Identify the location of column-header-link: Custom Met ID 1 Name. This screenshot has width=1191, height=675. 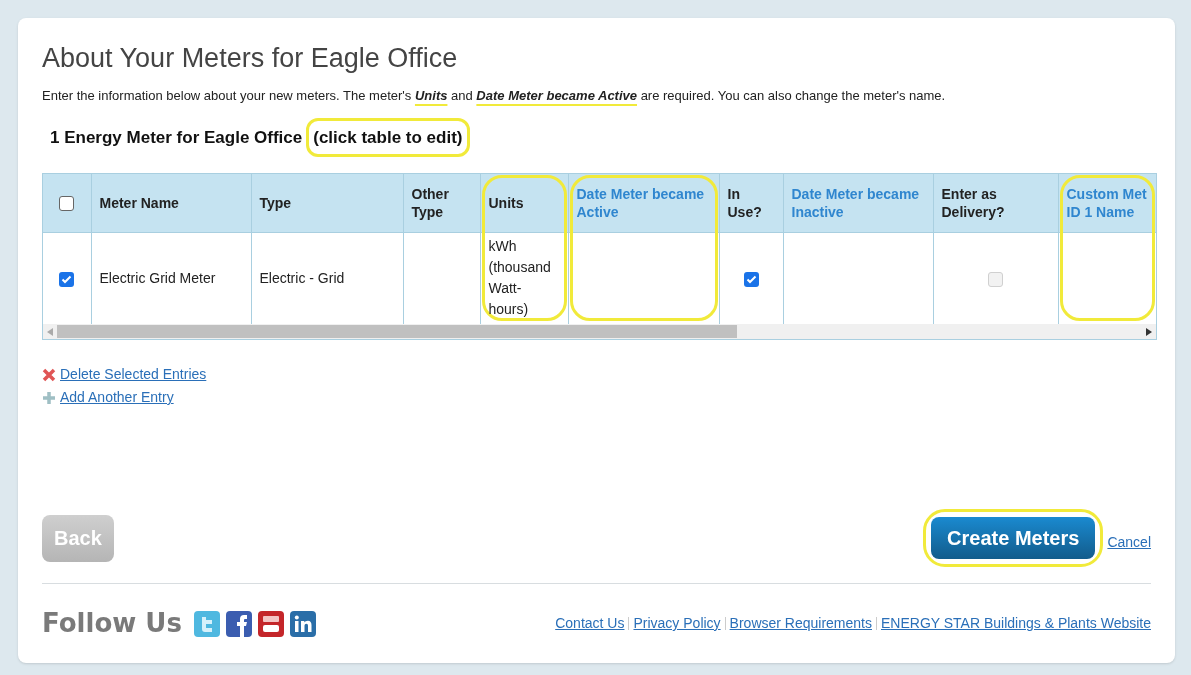
(1107, 202).